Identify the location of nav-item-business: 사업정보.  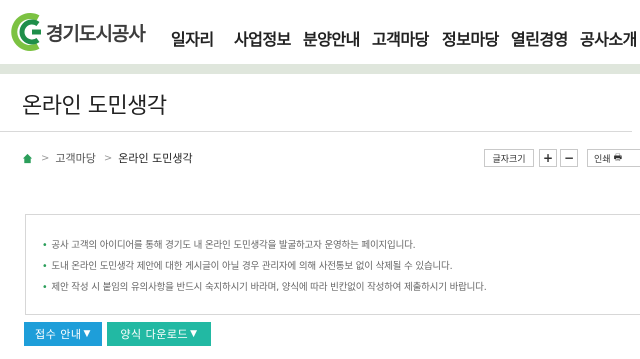
(262, 38).